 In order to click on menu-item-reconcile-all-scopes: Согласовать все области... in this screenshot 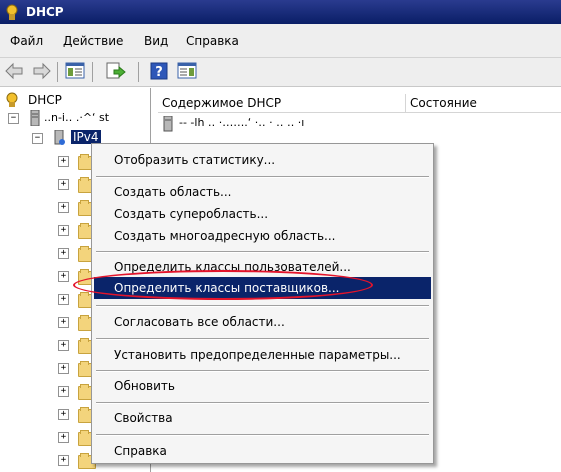, I will do `click(262, 322)`.